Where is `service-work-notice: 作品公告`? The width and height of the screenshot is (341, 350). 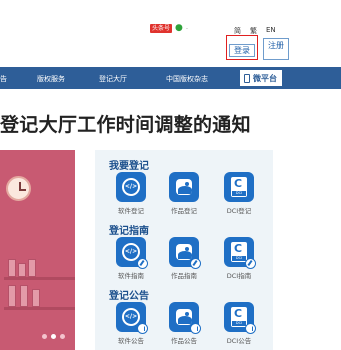 service-work-notice: 作品公告 is located at coordinates (184, 323).